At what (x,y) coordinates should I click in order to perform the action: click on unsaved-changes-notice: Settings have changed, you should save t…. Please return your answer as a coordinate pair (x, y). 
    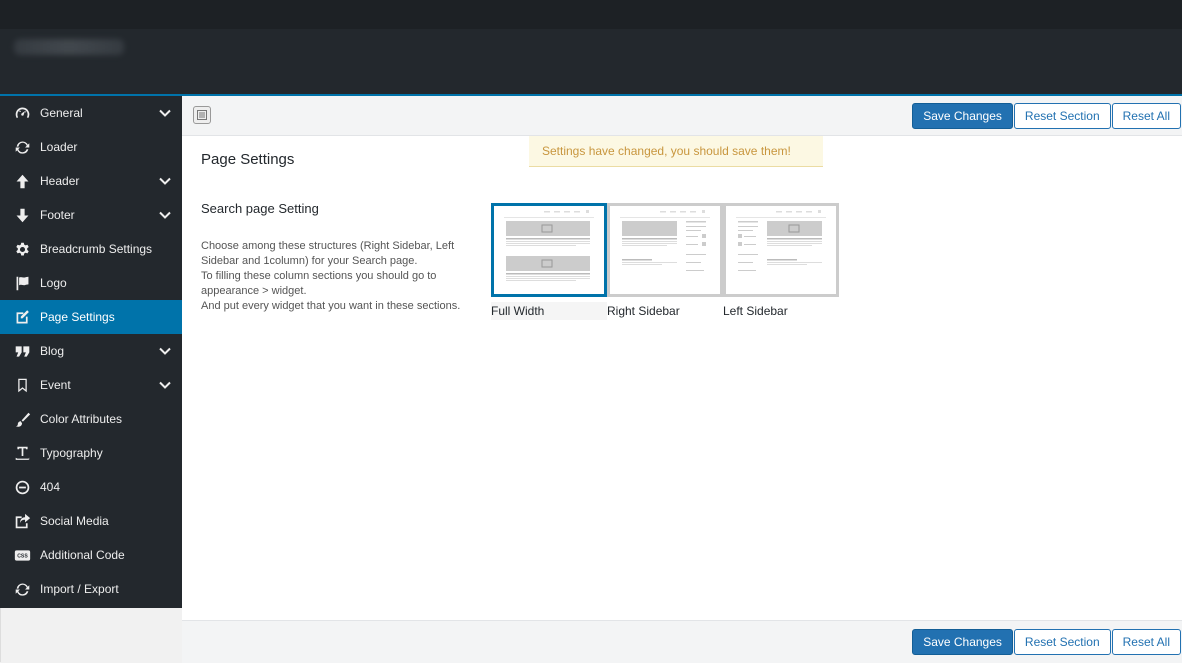
    Looking at the image, I should click on (676, 151).